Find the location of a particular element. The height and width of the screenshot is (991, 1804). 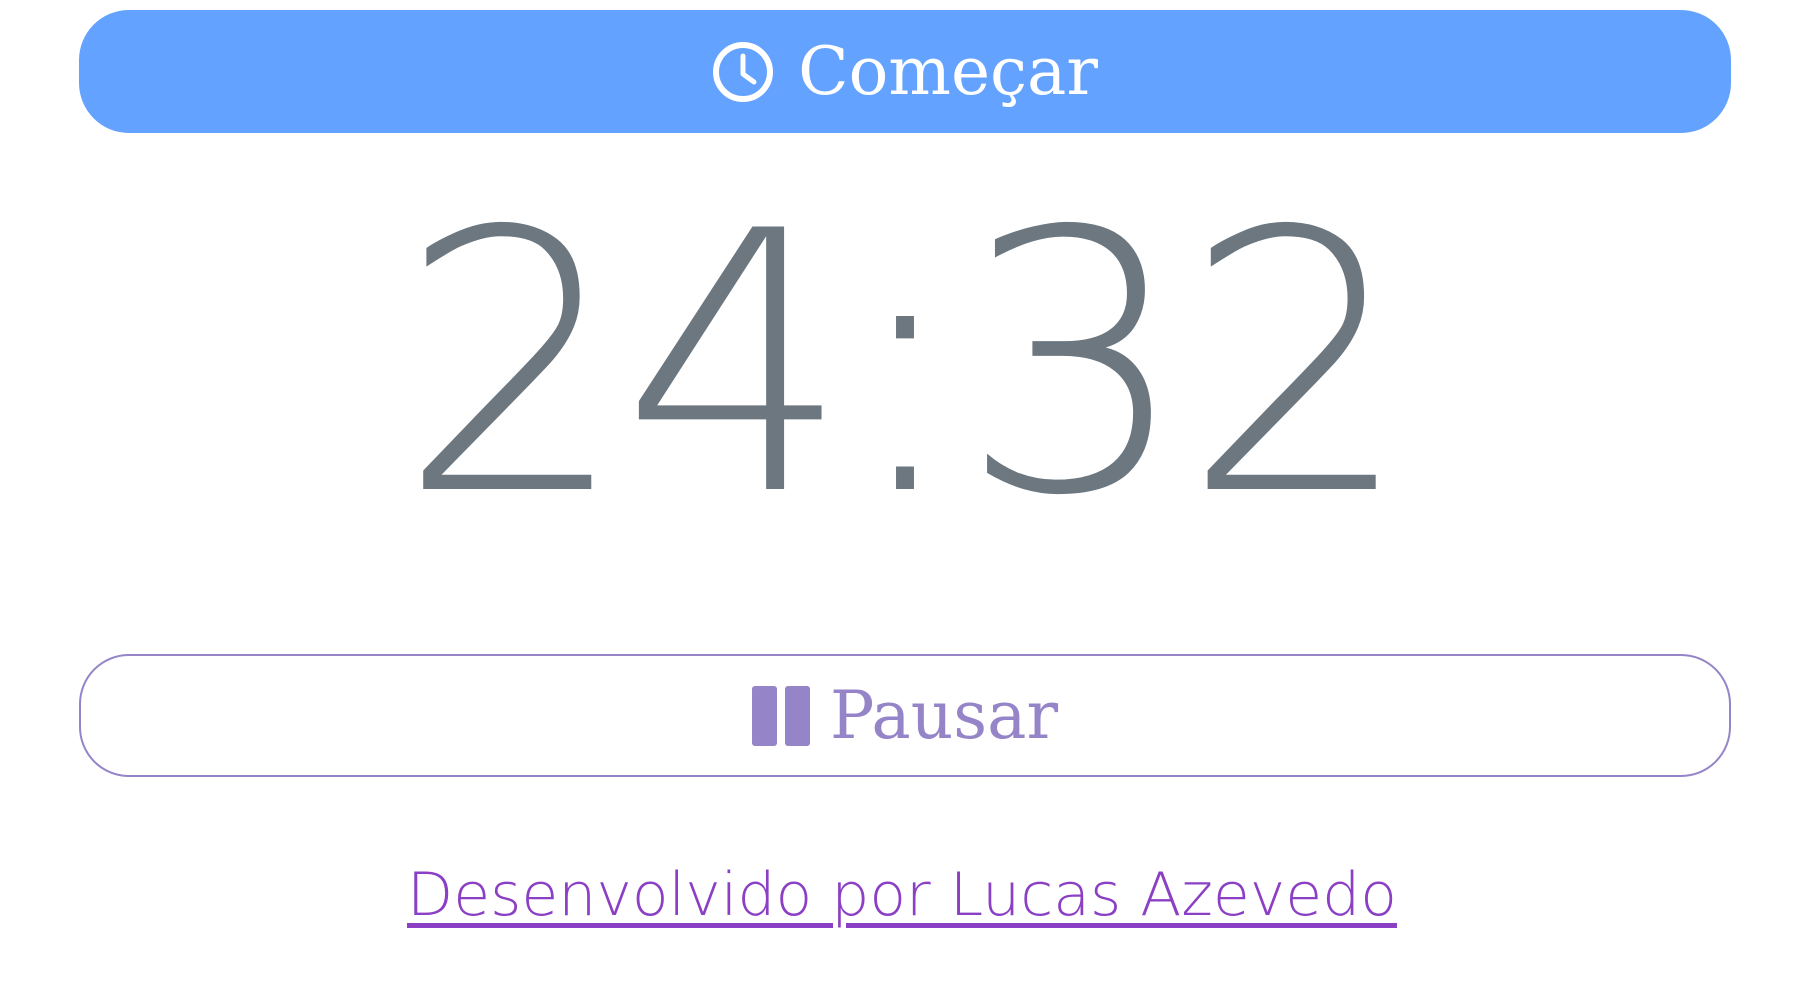

pause-icon is located at coordinates (780, 715).